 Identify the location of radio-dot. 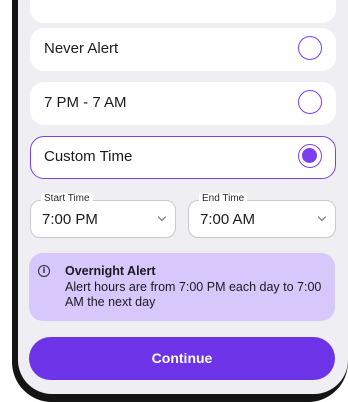
(309, 155).